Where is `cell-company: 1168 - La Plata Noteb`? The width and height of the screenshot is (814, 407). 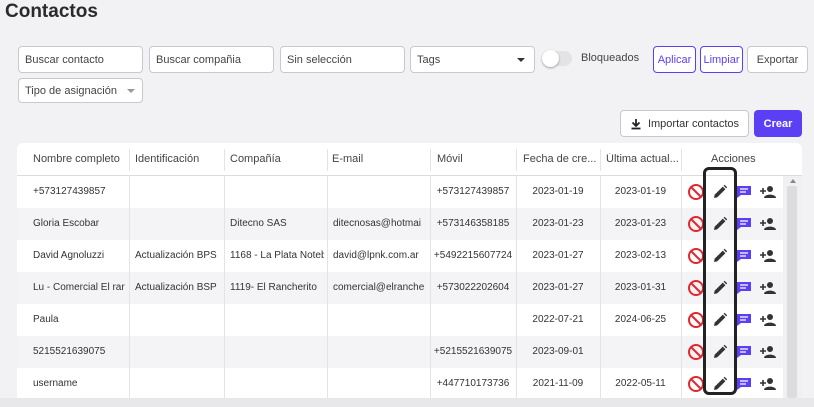
cell-company: 1168 - La Plata Noteb is located at coordinates (277, 255).